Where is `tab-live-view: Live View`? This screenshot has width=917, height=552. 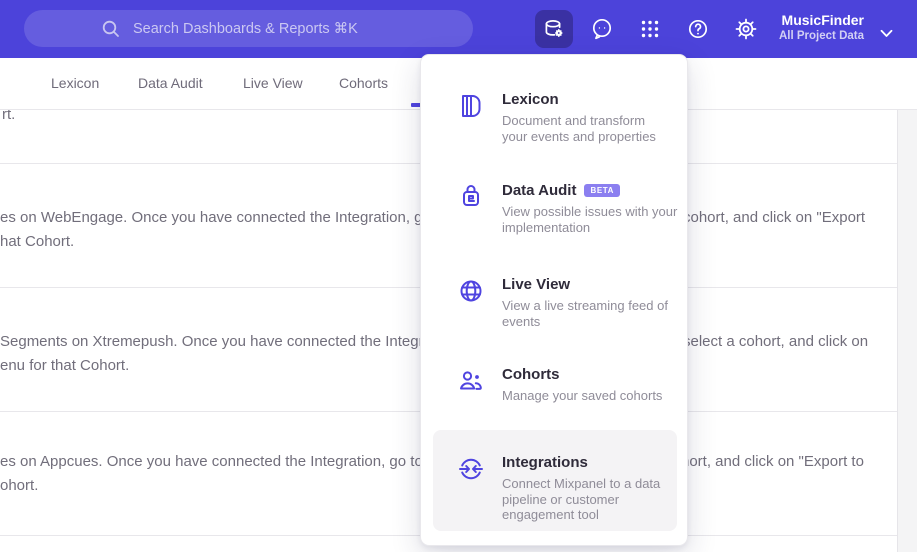
tab-live-view: Live View is located at coordinates (273, 83).